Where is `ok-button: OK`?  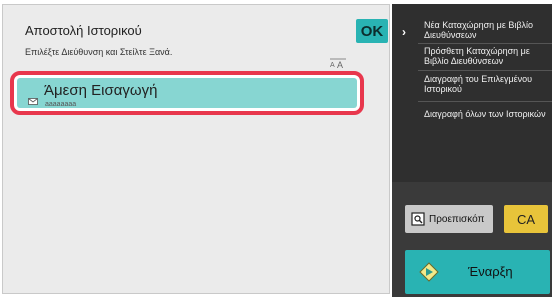 ok-button: OK is located at coordinates (372, 31).